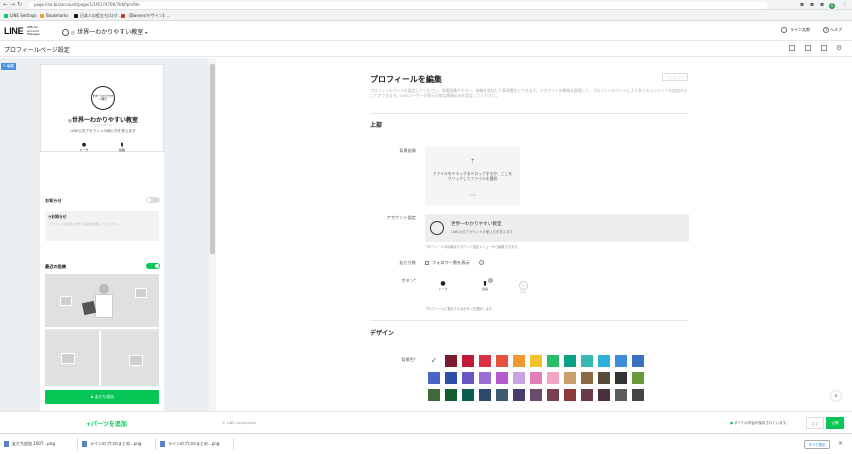  I want to click on post-button: ▮ 投稿, so click(122, 148).